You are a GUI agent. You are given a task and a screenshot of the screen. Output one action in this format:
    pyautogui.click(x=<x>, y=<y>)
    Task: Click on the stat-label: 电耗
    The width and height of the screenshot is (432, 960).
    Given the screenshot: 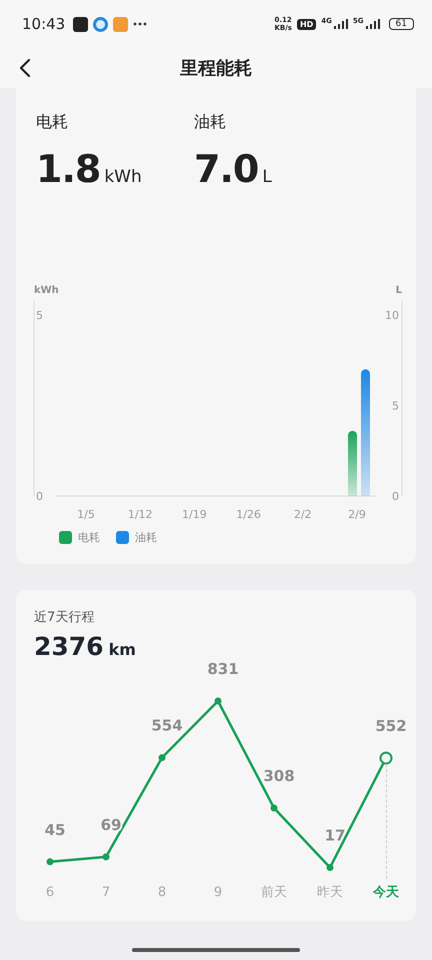 What is the action you would take?
    pyautogui.click(x=52, y=122)
    